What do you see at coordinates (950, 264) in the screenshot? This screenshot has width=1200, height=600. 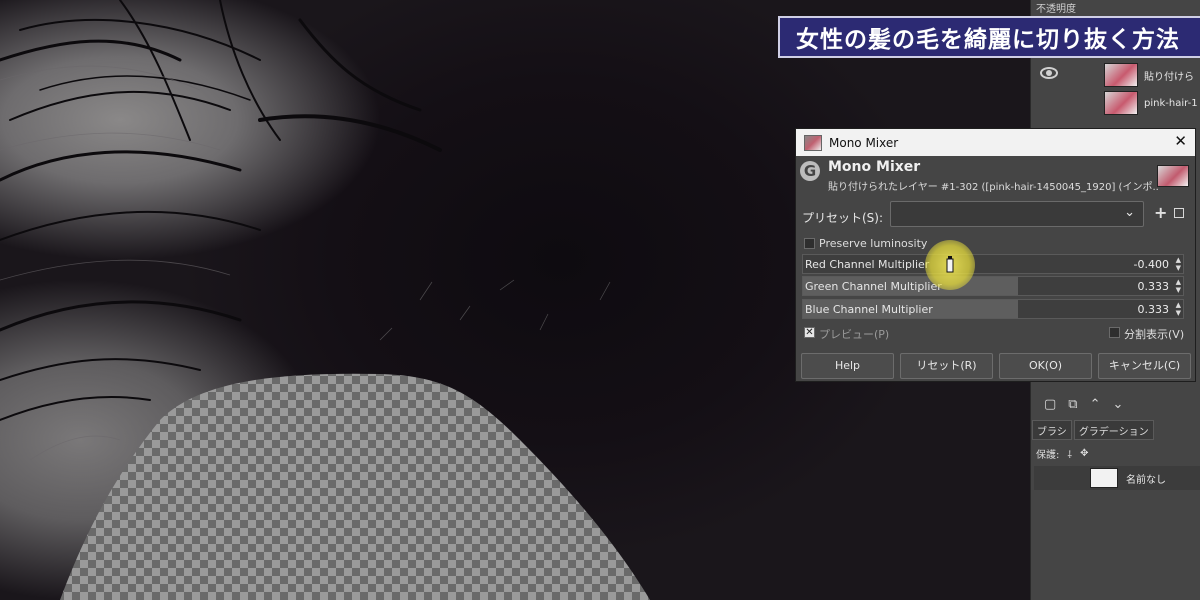 I see `mouse-cursor-icon` at bounding box center [950, 264].